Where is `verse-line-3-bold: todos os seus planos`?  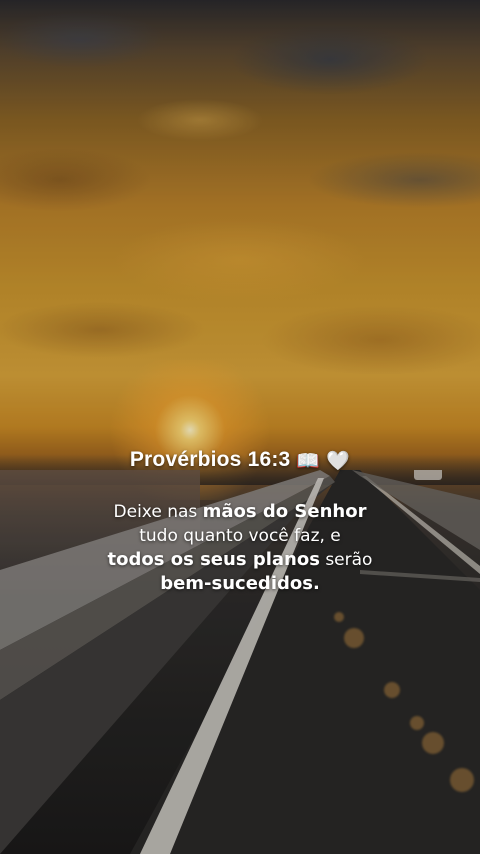 verse-line-3-bold: todos os seus planos is located at coordinates (213, 559).